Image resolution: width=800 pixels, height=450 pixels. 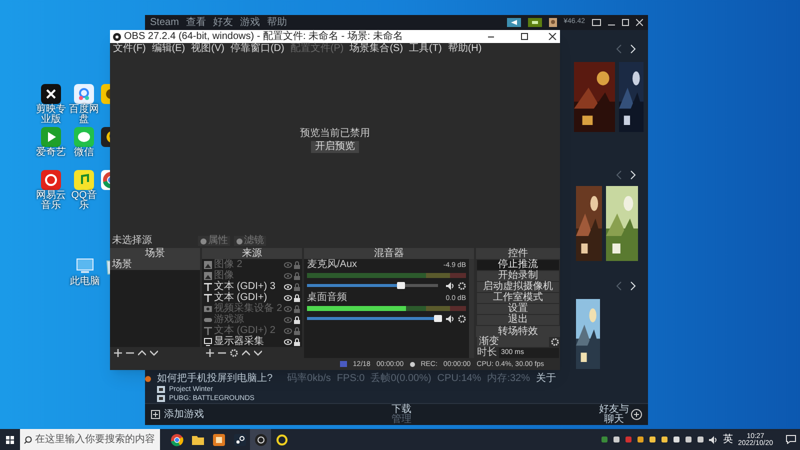 What do you see at coordinates (508, 379) in the screenshot?
I see `stat-text: 内存:32%` at bounding box center [508, 379].